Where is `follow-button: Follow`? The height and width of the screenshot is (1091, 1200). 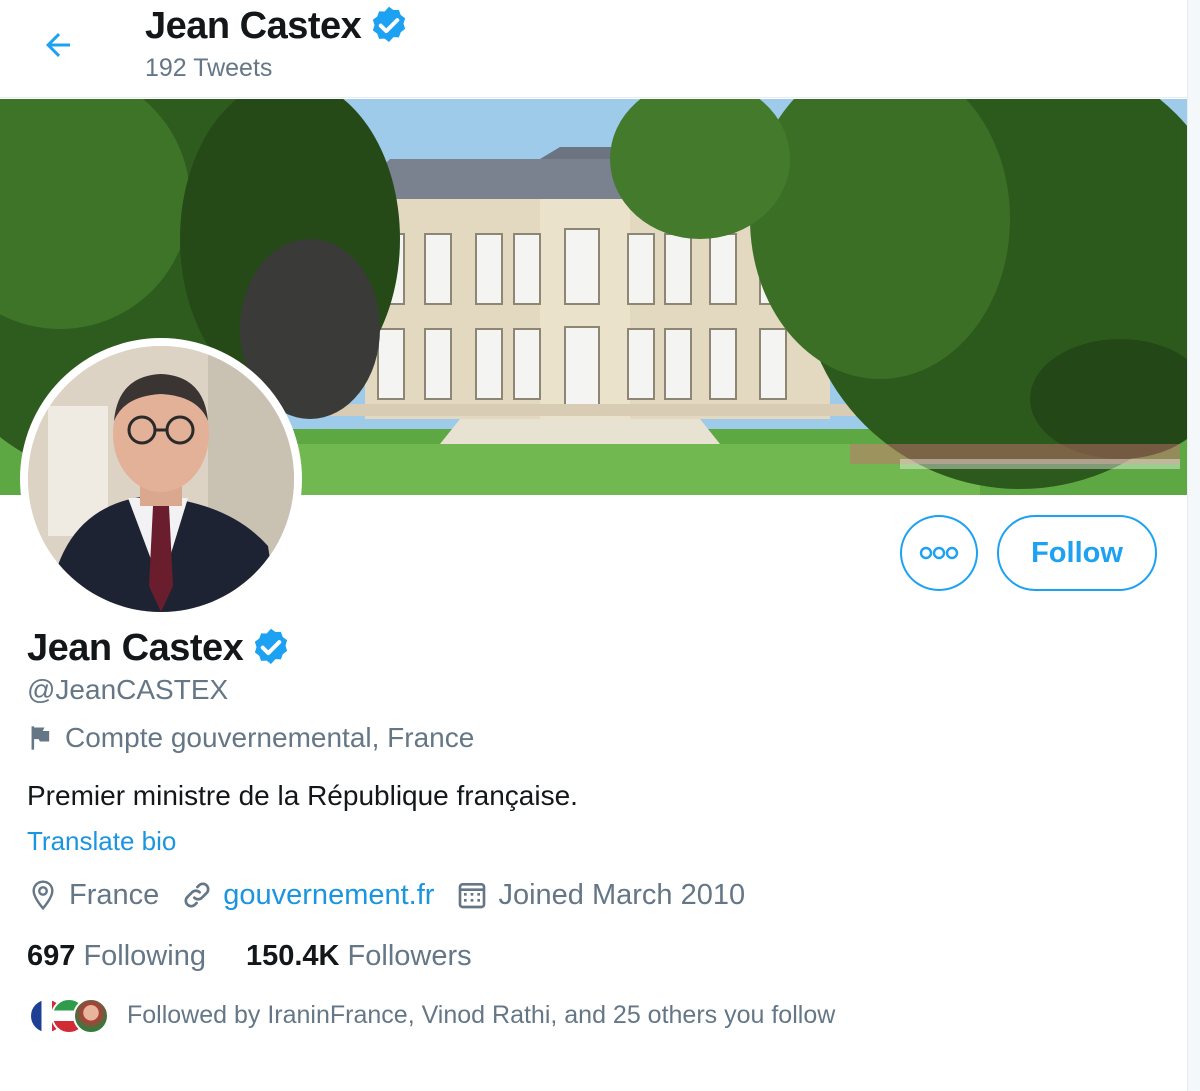
follow-button: Follow is located at coordinates (1077, 553).